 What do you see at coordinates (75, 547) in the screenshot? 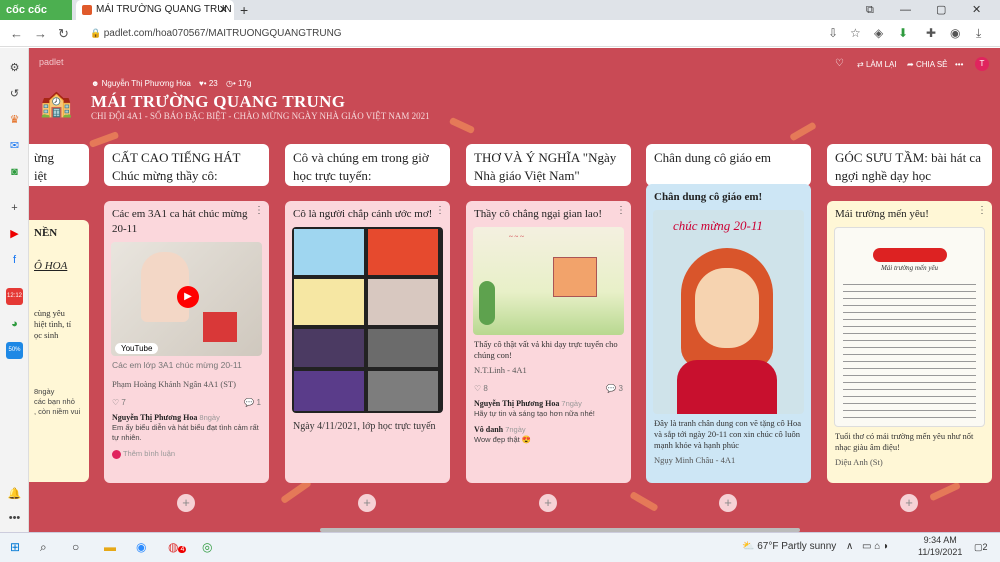
I see `task-view-icon: ○` at bounding box center [75, 547].